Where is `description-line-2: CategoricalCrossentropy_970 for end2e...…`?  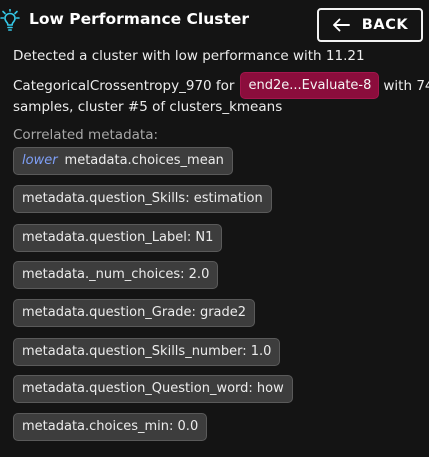 description-line-2: CategoricalCrossentropy_970 for end2e...… is located at coordinates (221, 85).